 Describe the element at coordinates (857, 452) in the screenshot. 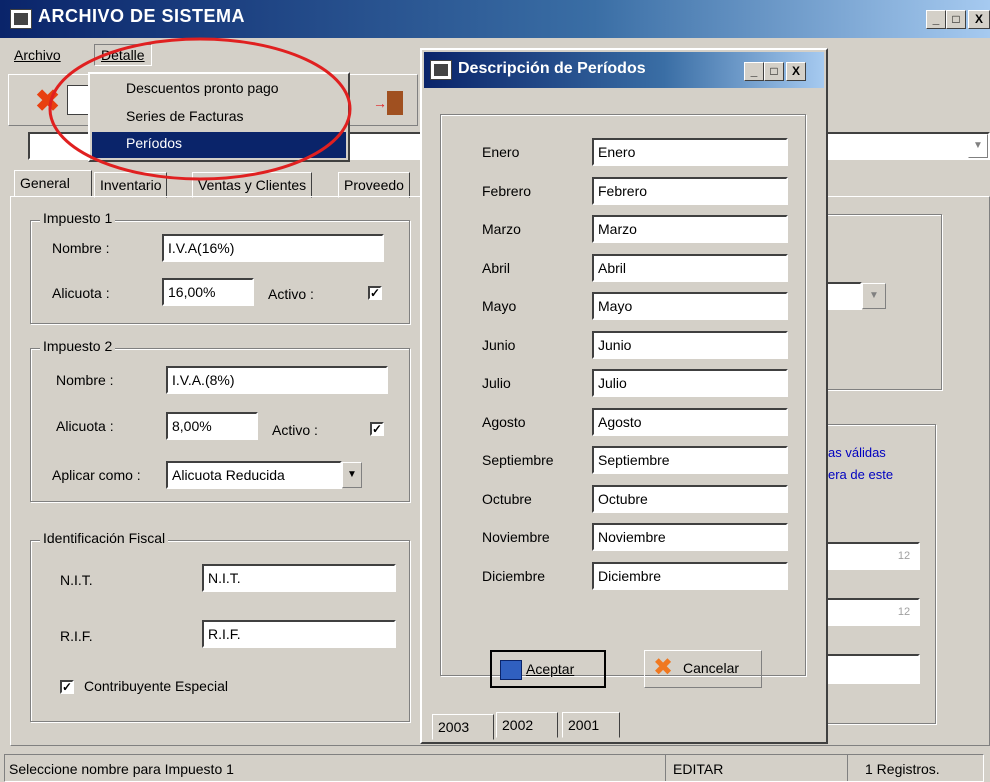

I see `right-info-line1: as válidas` at that location.